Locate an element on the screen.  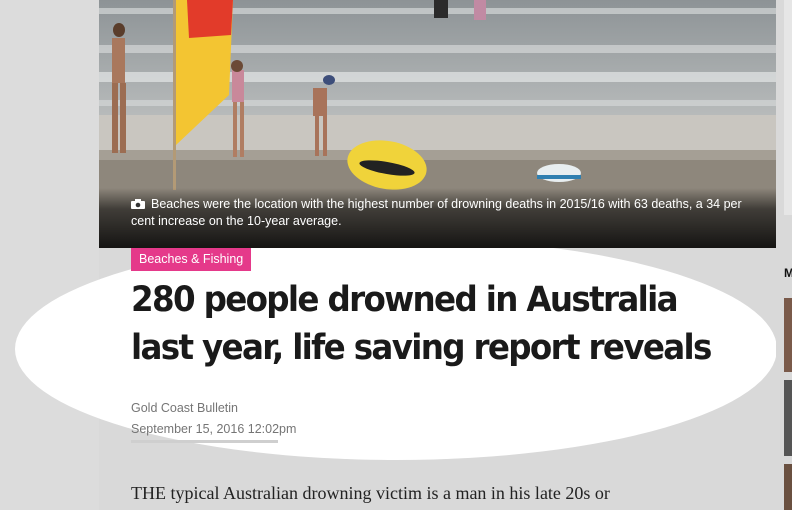
left-gutter is located at coordinates (49, 255).